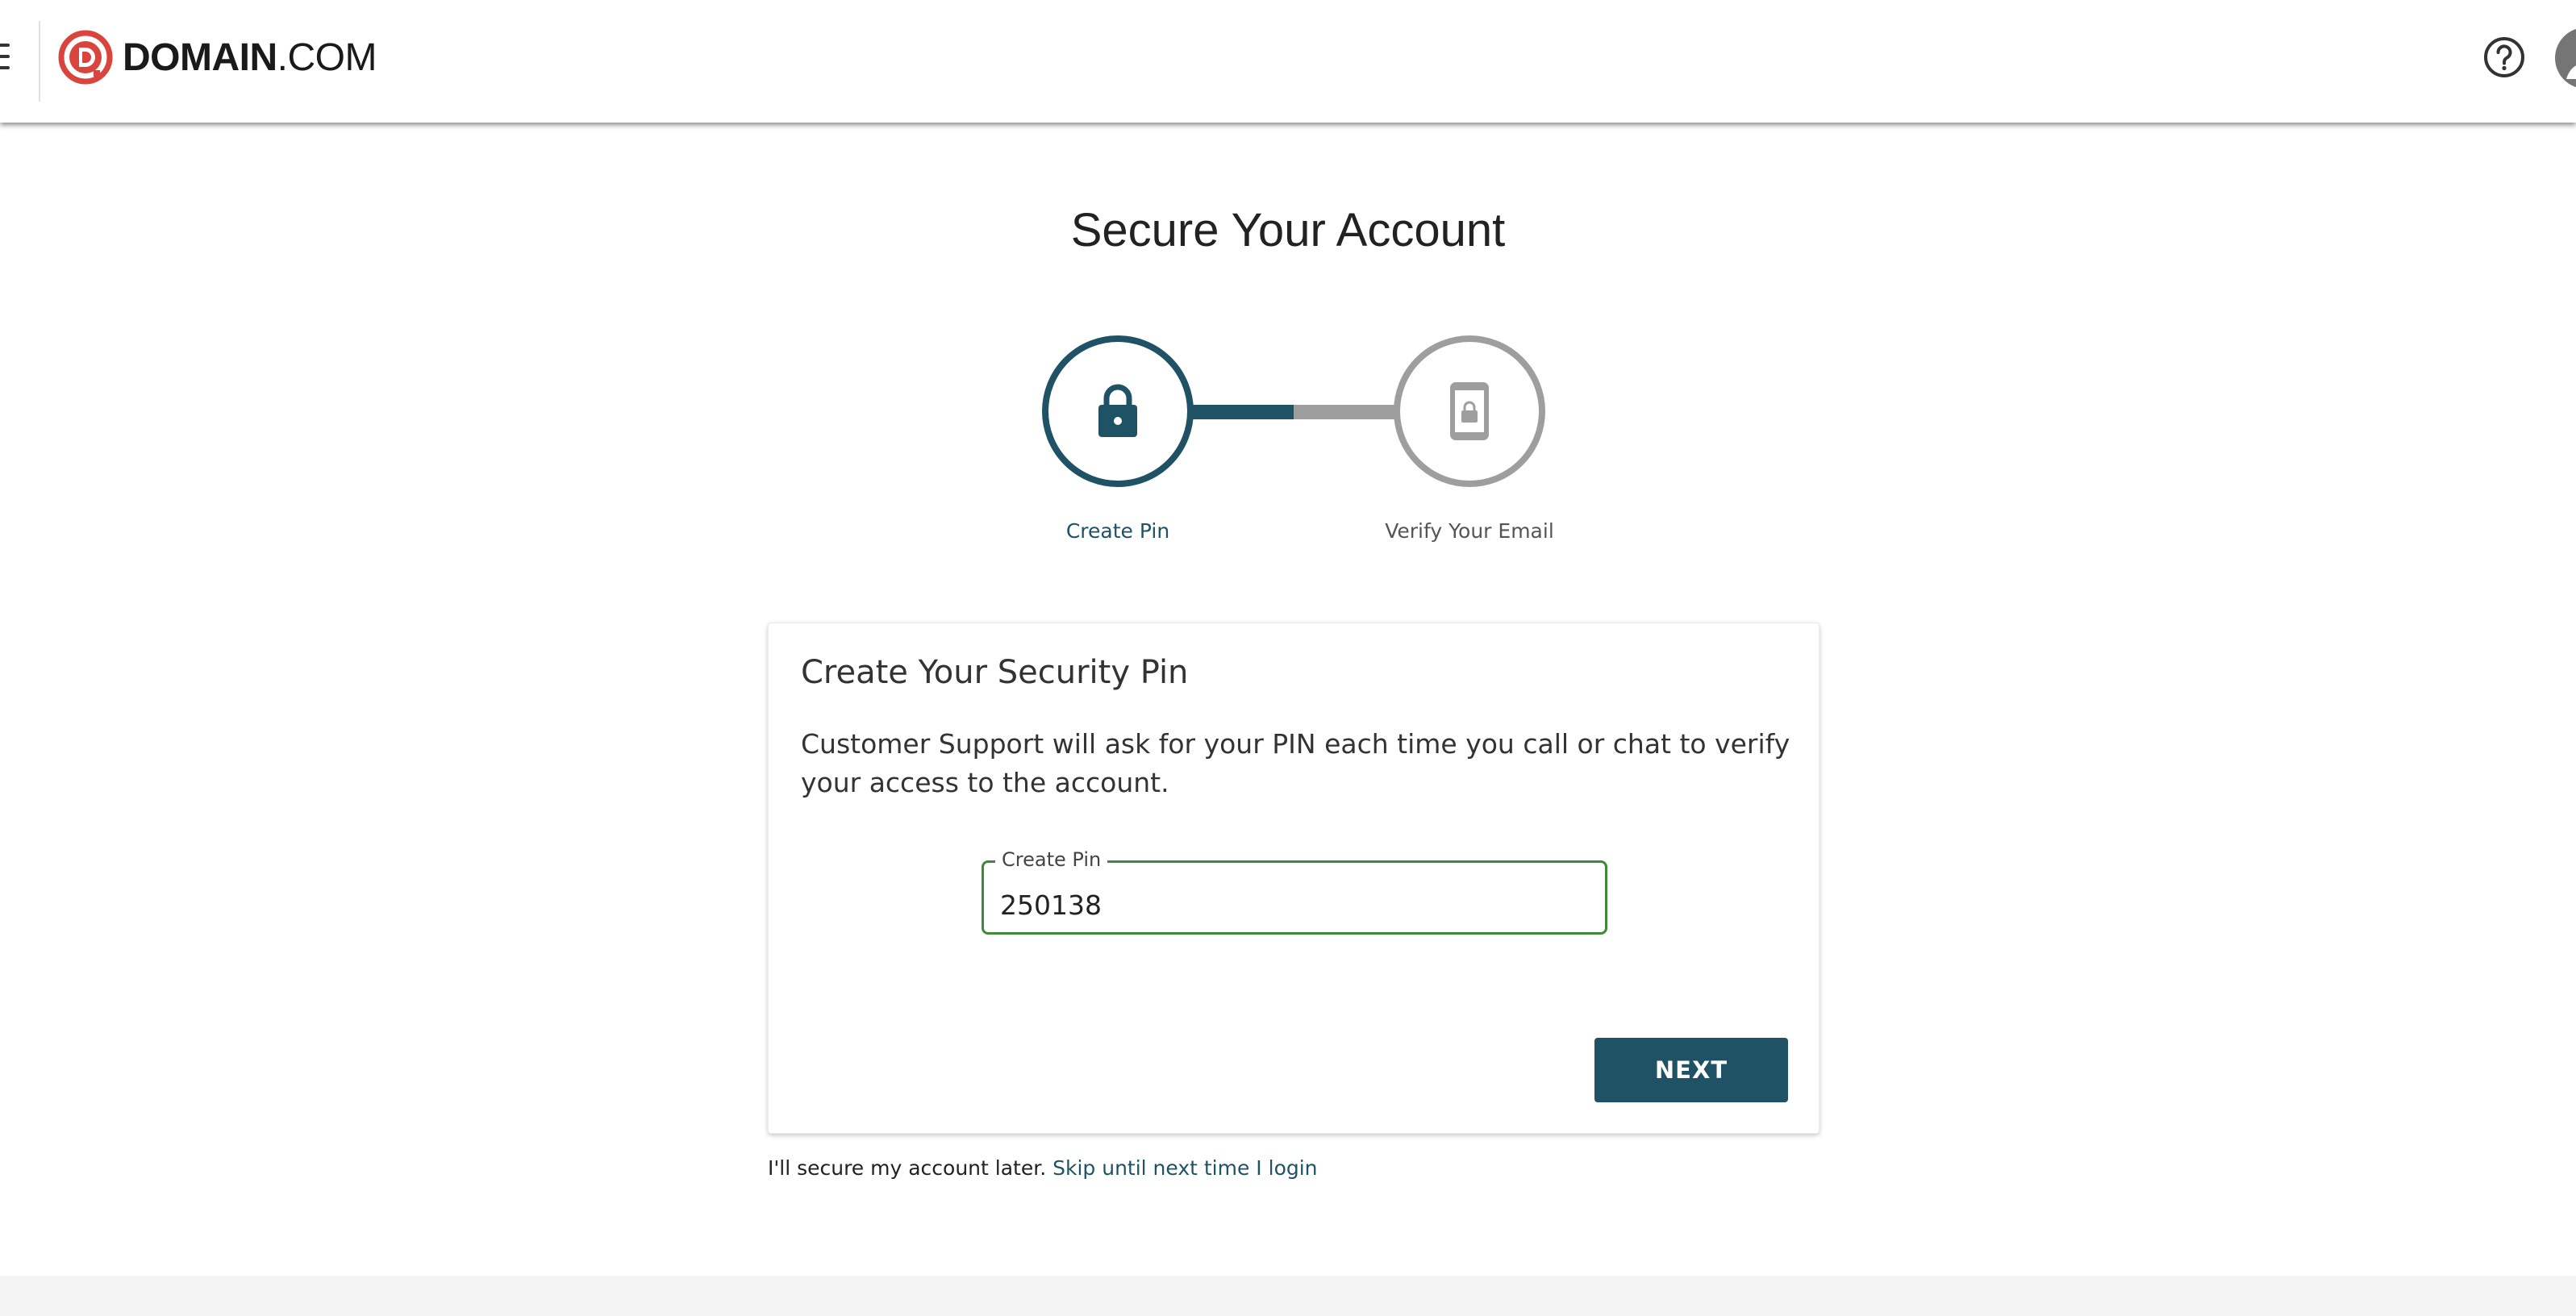 The image size is (2576, 1316). What do you see at coordinates (2565, 58) in the screenshot?
I see `user-avatar-icon` at bounding box center [2565, 58].